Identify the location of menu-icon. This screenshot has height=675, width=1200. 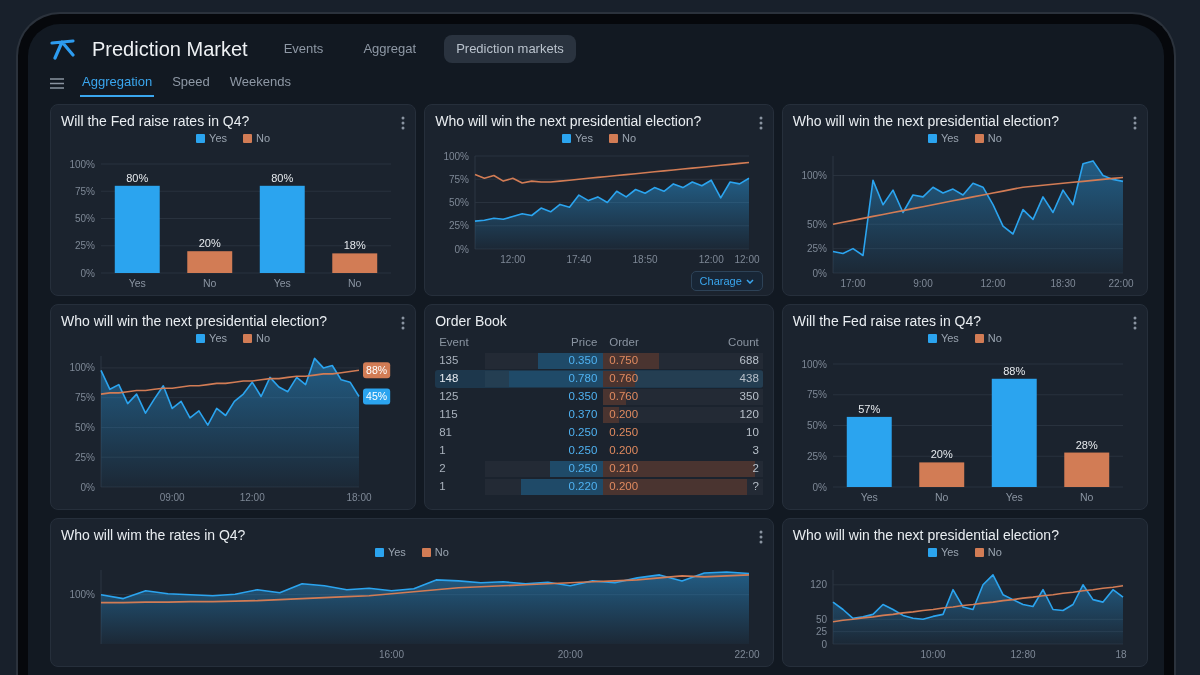
(57, 83).